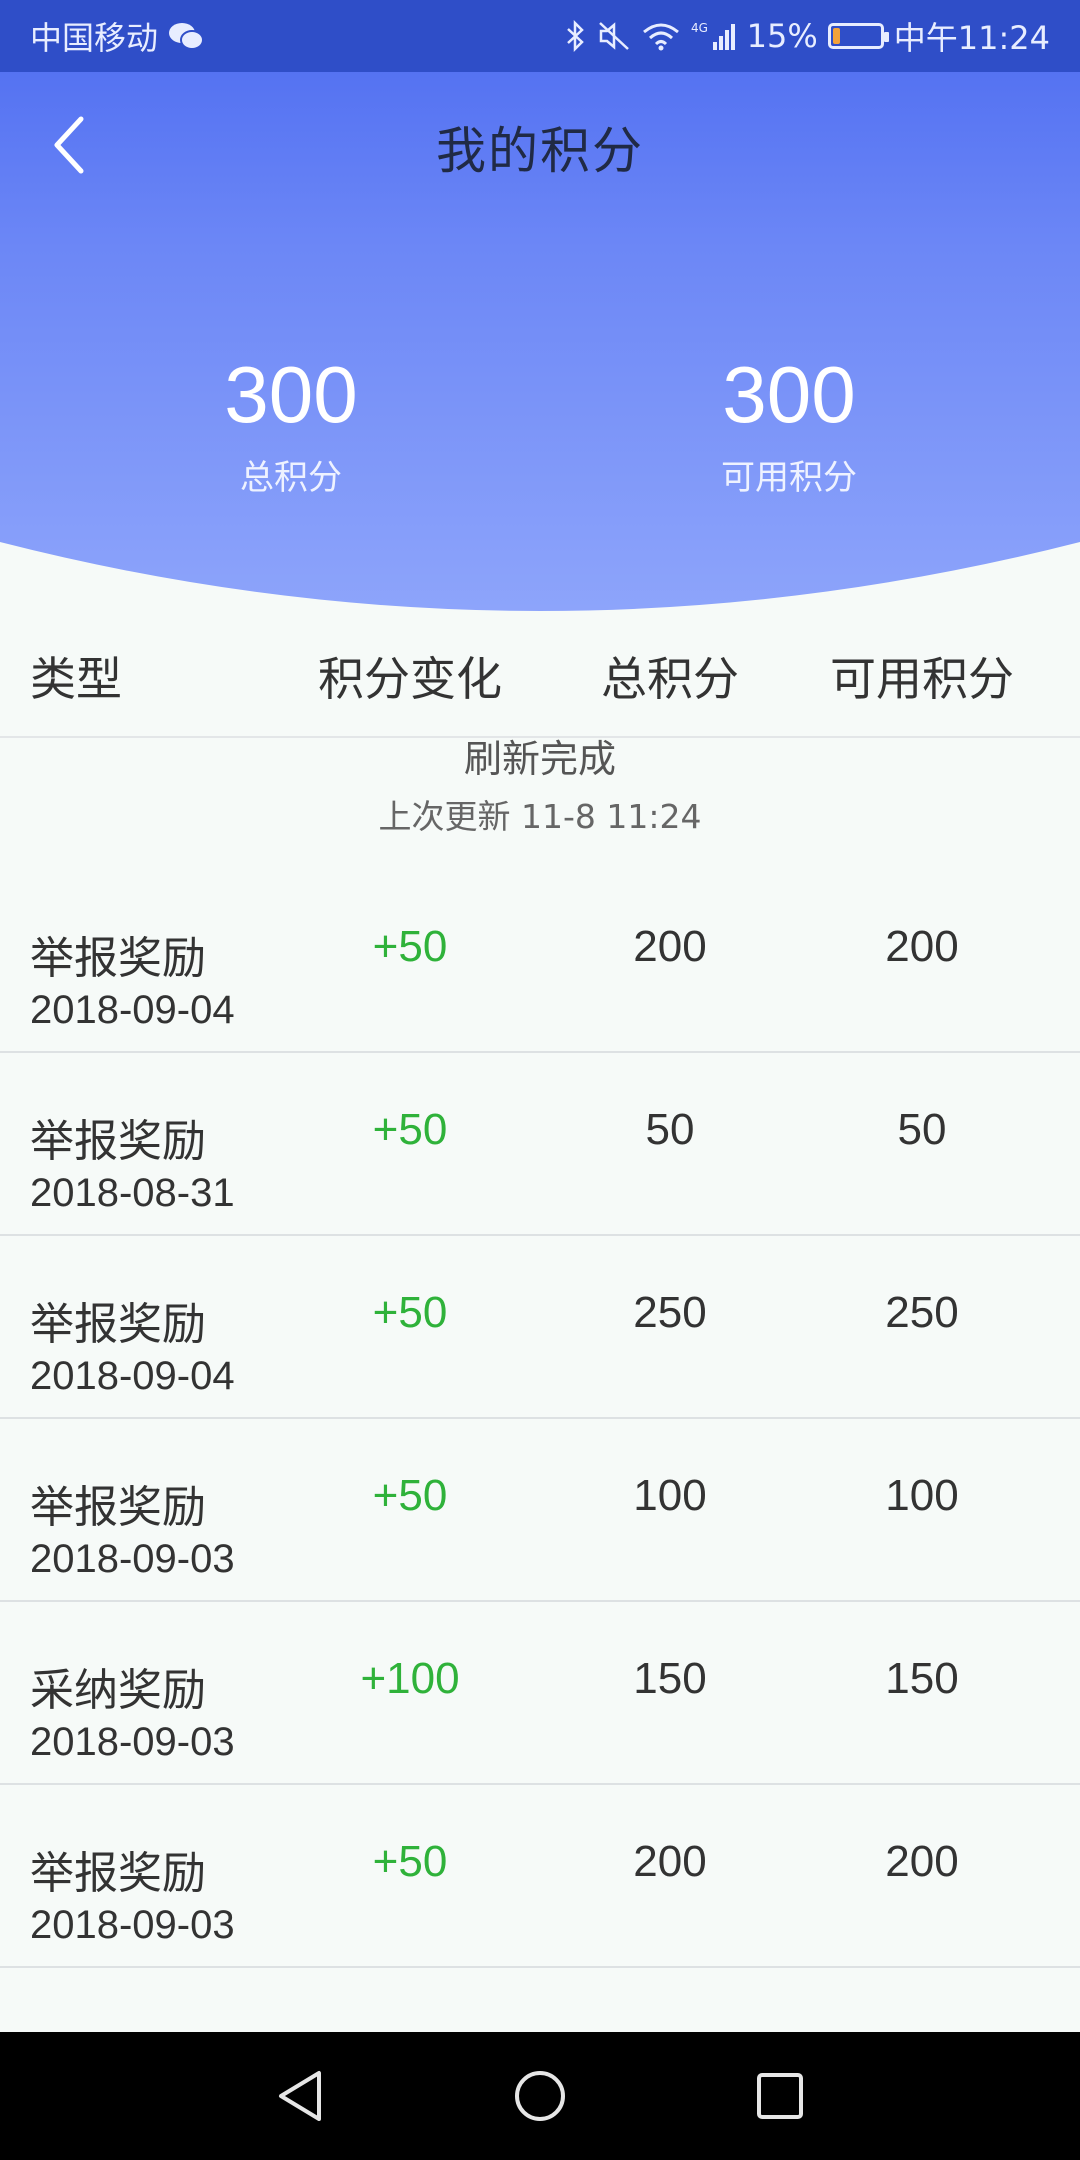 This screenshot has height=2160, width=1080. Describe the element at coordinates (789, 394) in the screenshot. I see `available-points-value: 300` at that location.